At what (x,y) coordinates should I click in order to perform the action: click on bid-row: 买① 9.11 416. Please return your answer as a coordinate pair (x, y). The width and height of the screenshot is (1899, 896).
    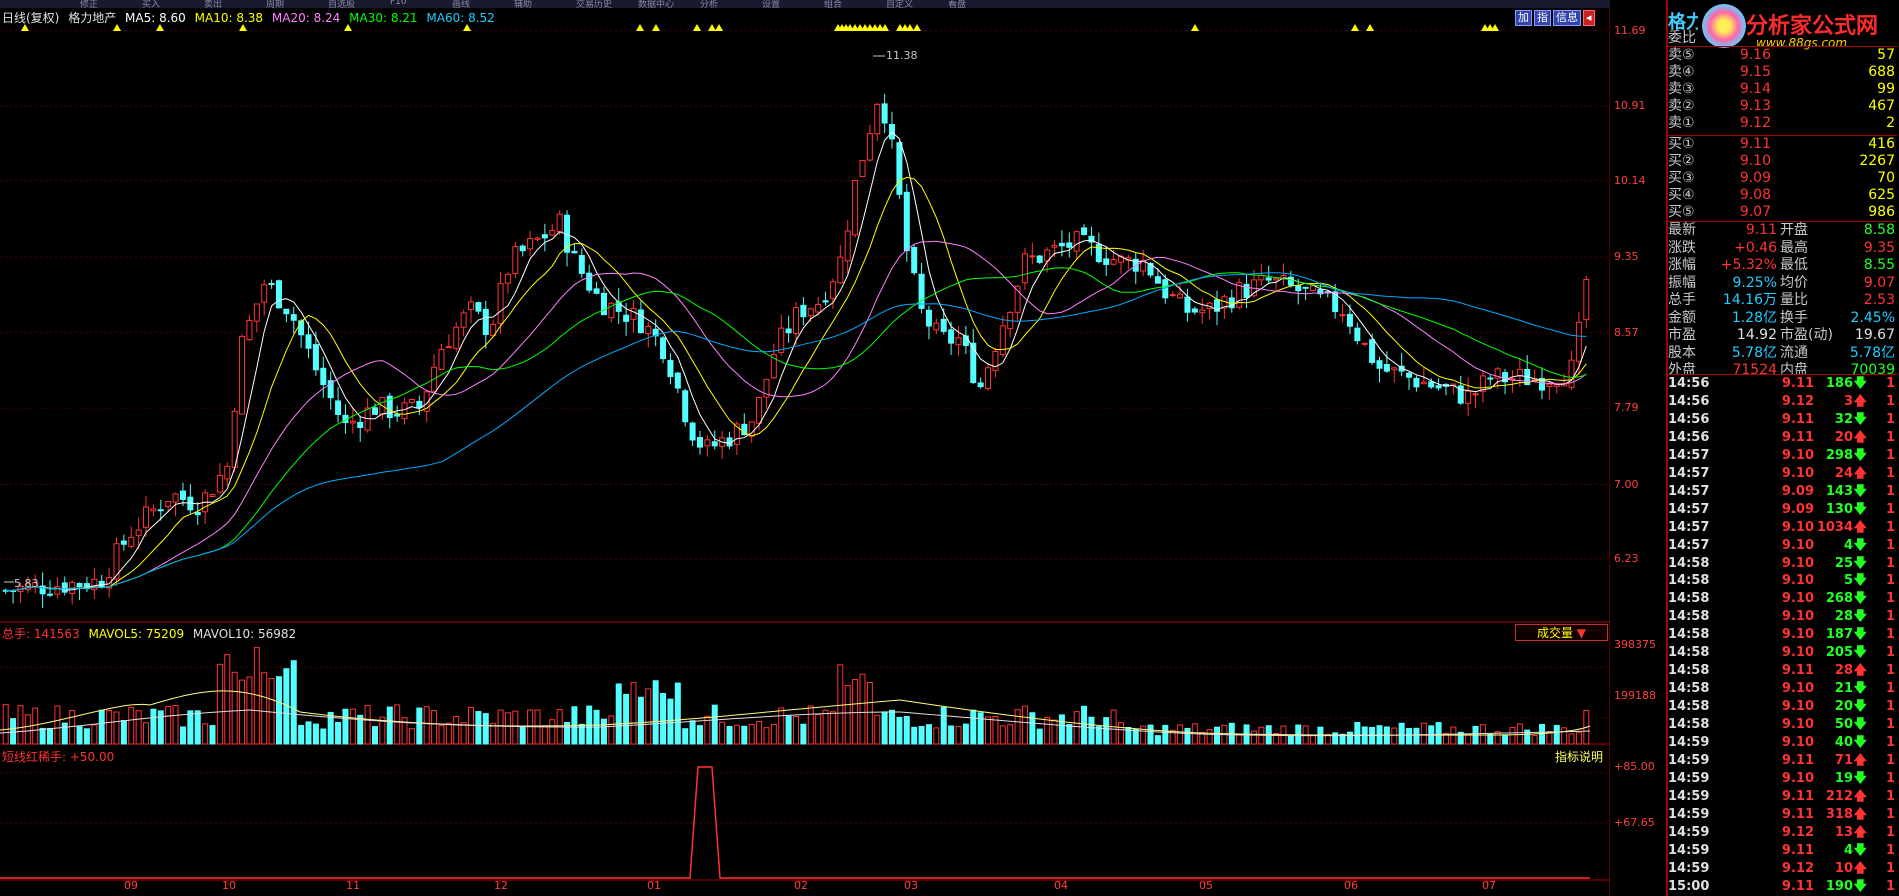
    Looking at the image, I should click on (1782, 144).